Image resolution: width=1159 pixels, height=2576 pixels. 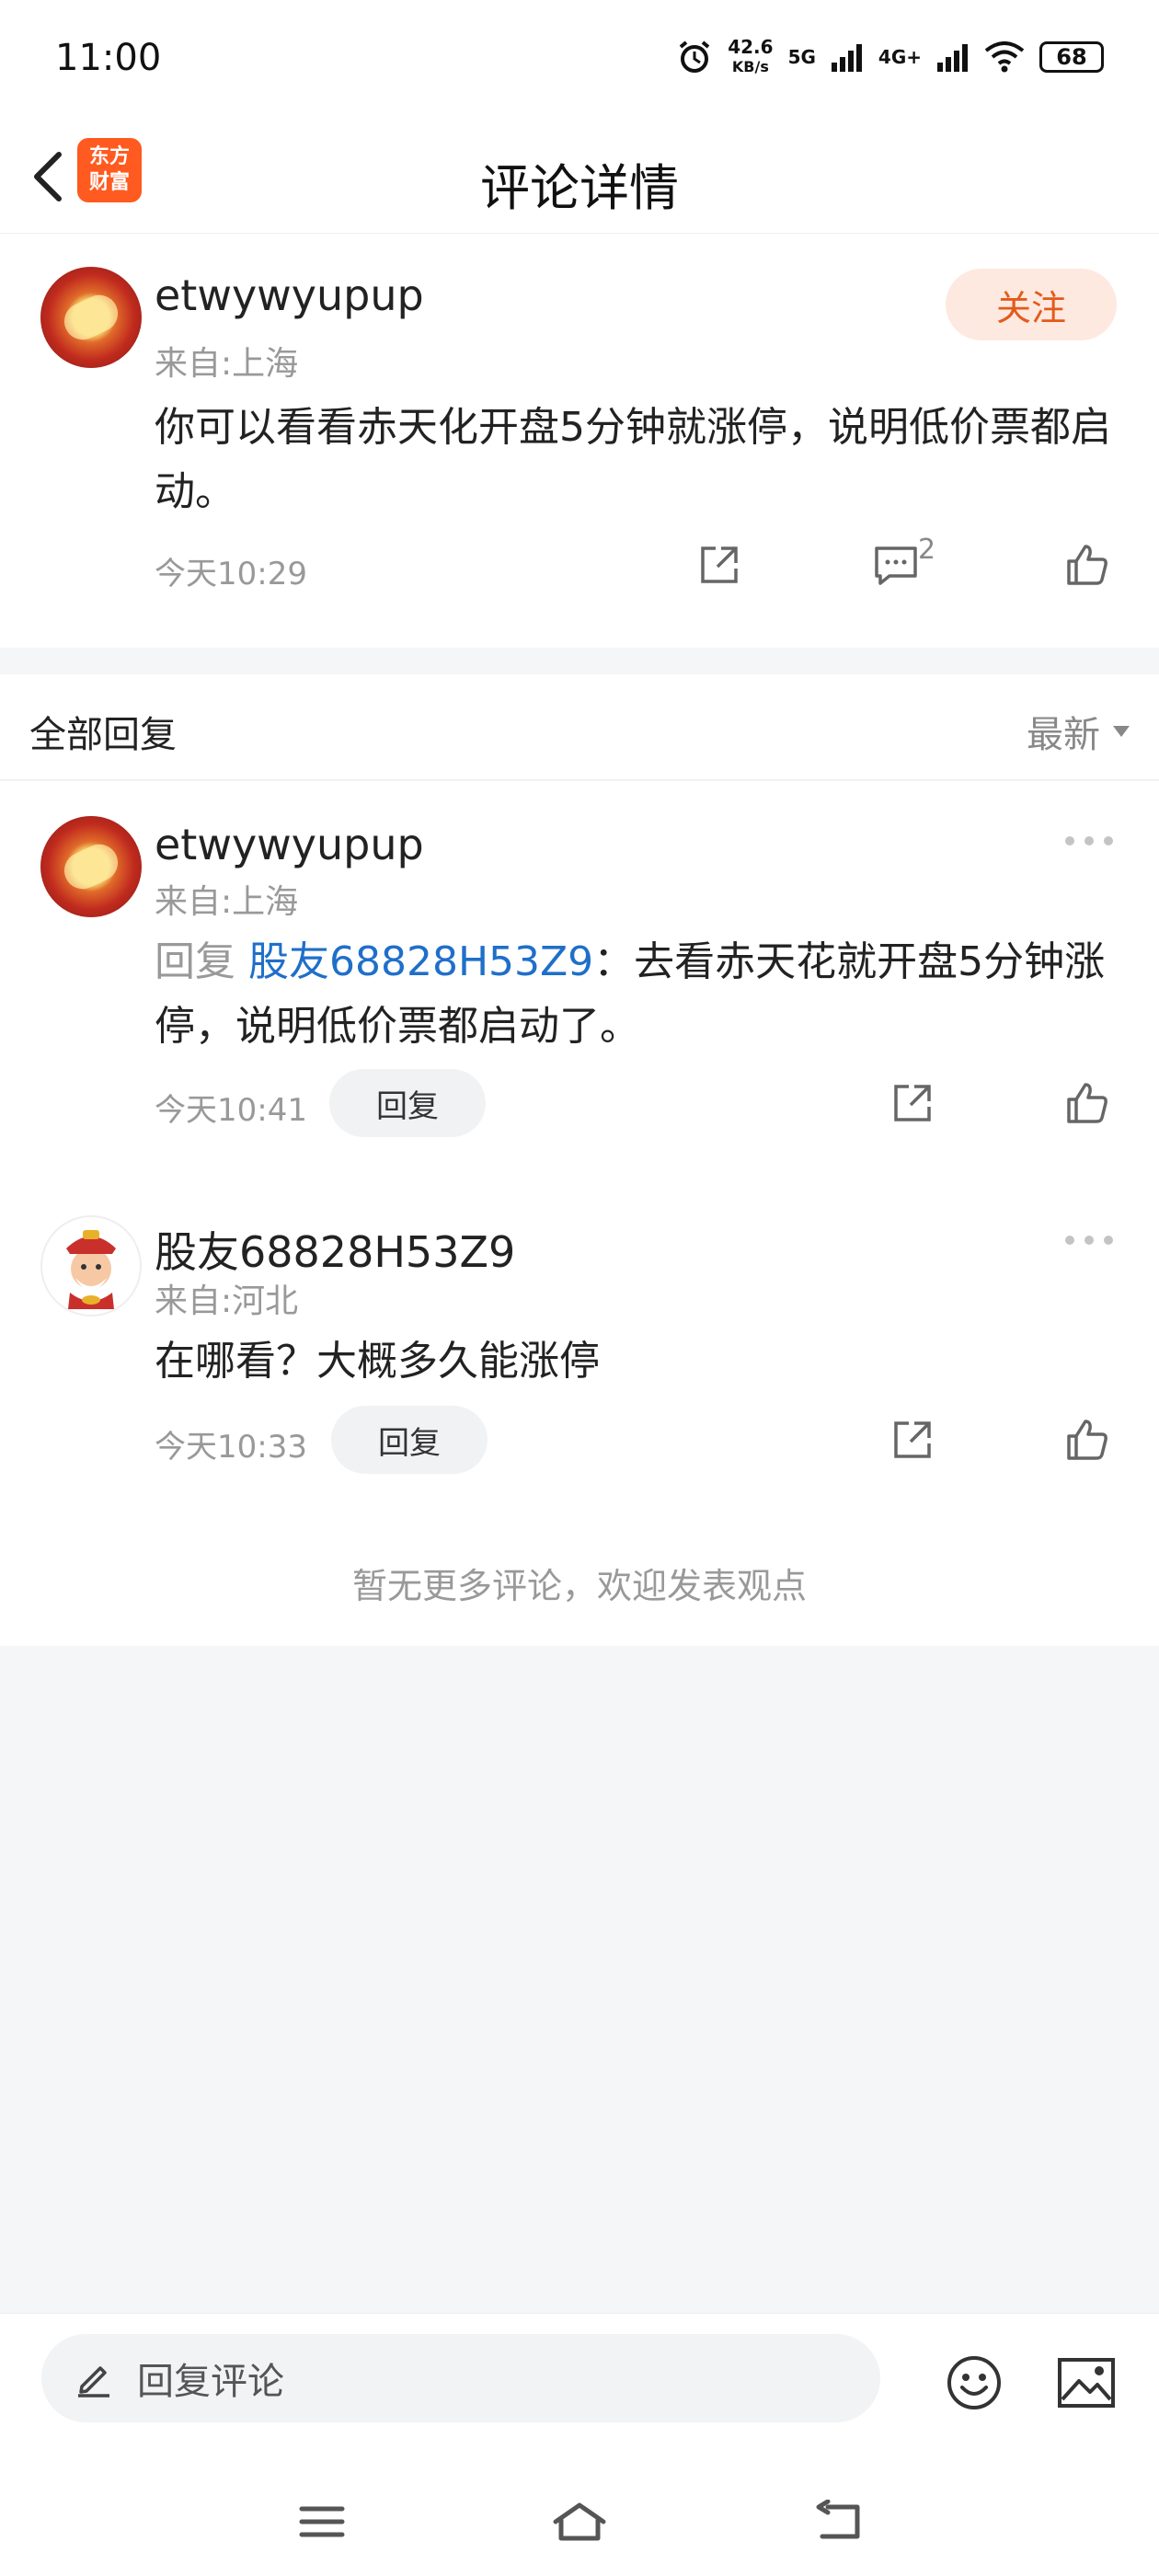 I want to click on comment-icon, so click(x=896, y=565).